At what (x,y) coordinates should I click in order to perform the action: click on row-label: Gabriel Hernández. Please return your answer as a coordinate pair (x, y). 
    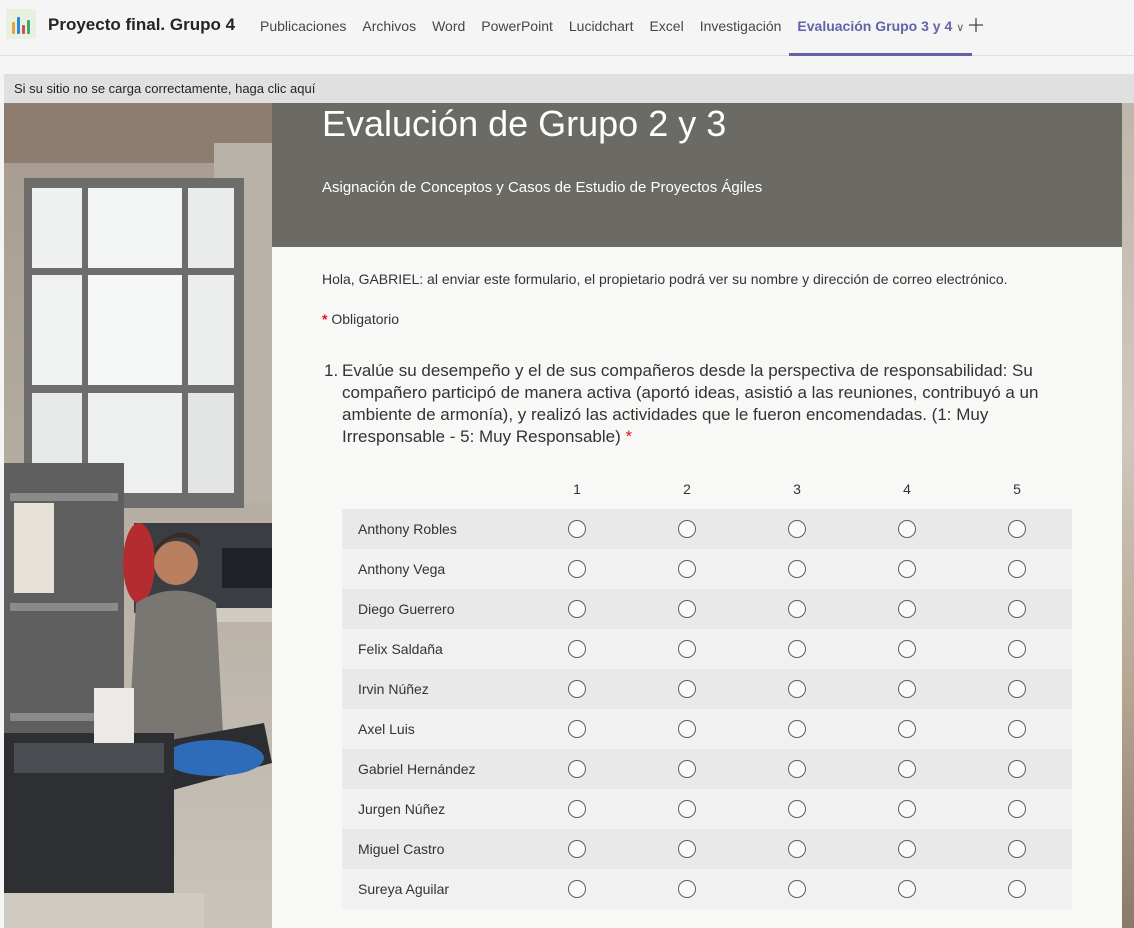
    Looking at the image, I should click on (417, 769).